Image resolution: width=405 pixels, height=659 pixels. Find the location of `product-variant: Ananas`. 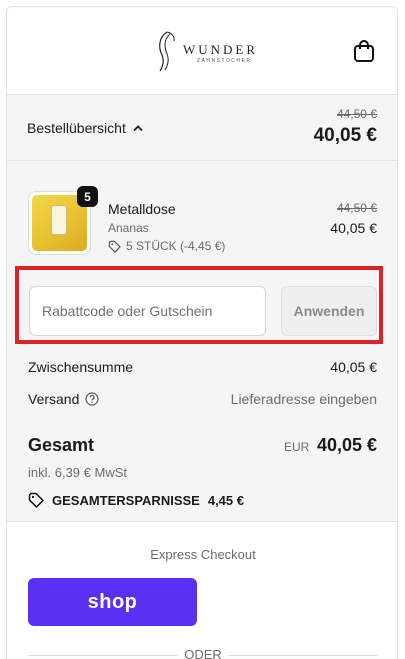

product-variant: Ananas is located at coordinates (128, 228).